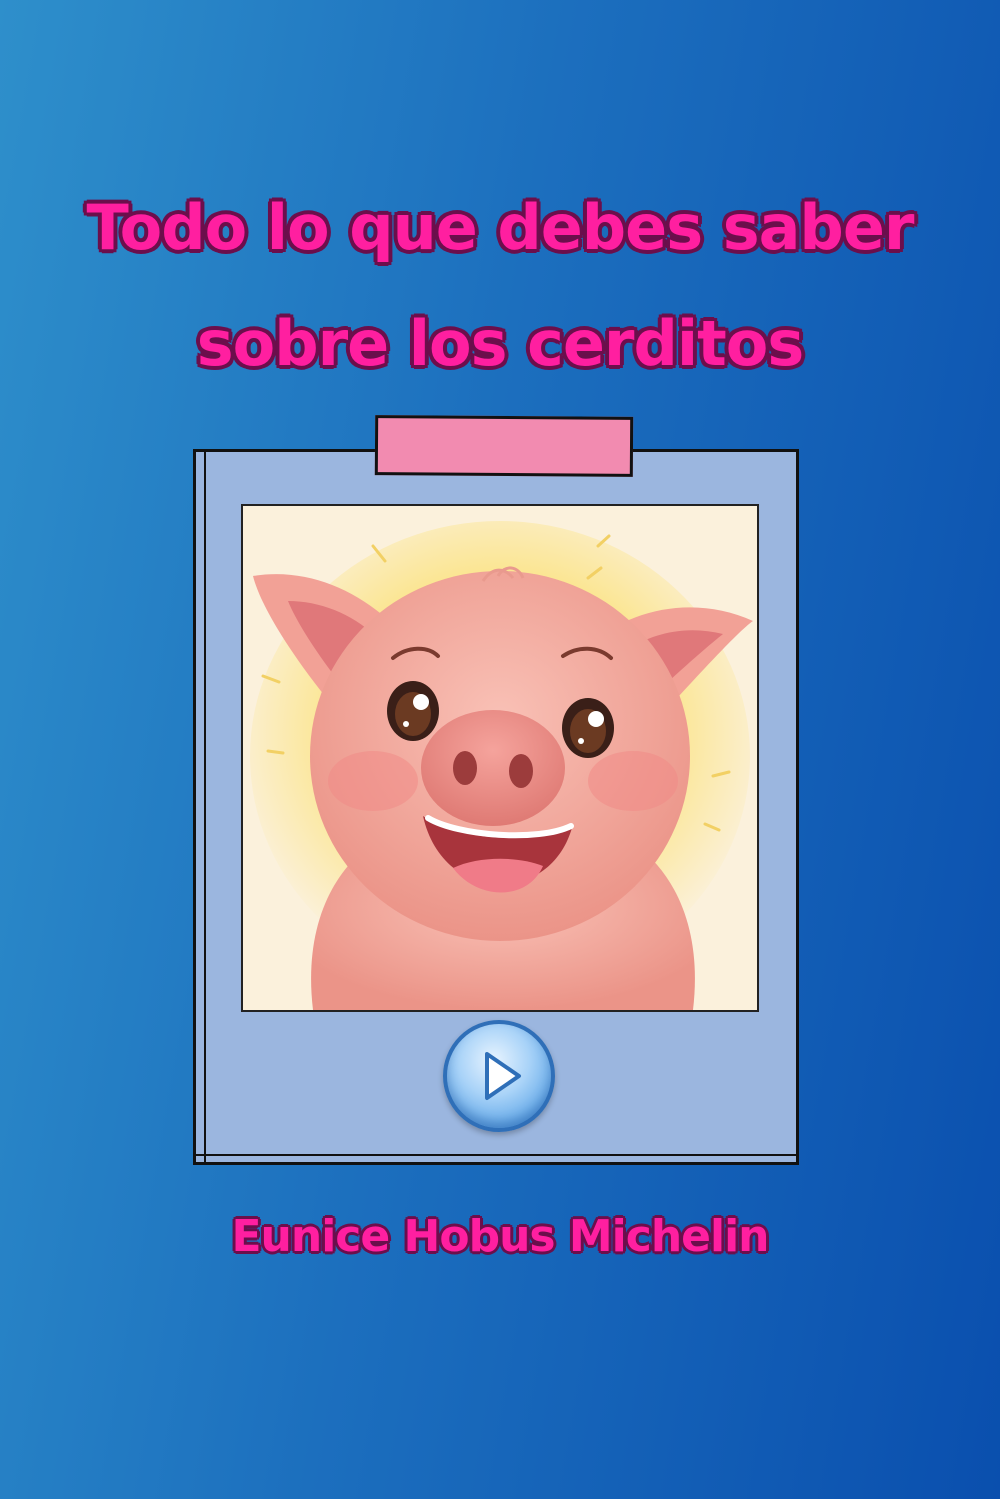 This screenshot has height=1499, width=1000. What do you see at coordinates (205, 807) in the screenshot?
I see `frame-edge-line` at bounding box center [205, 807].